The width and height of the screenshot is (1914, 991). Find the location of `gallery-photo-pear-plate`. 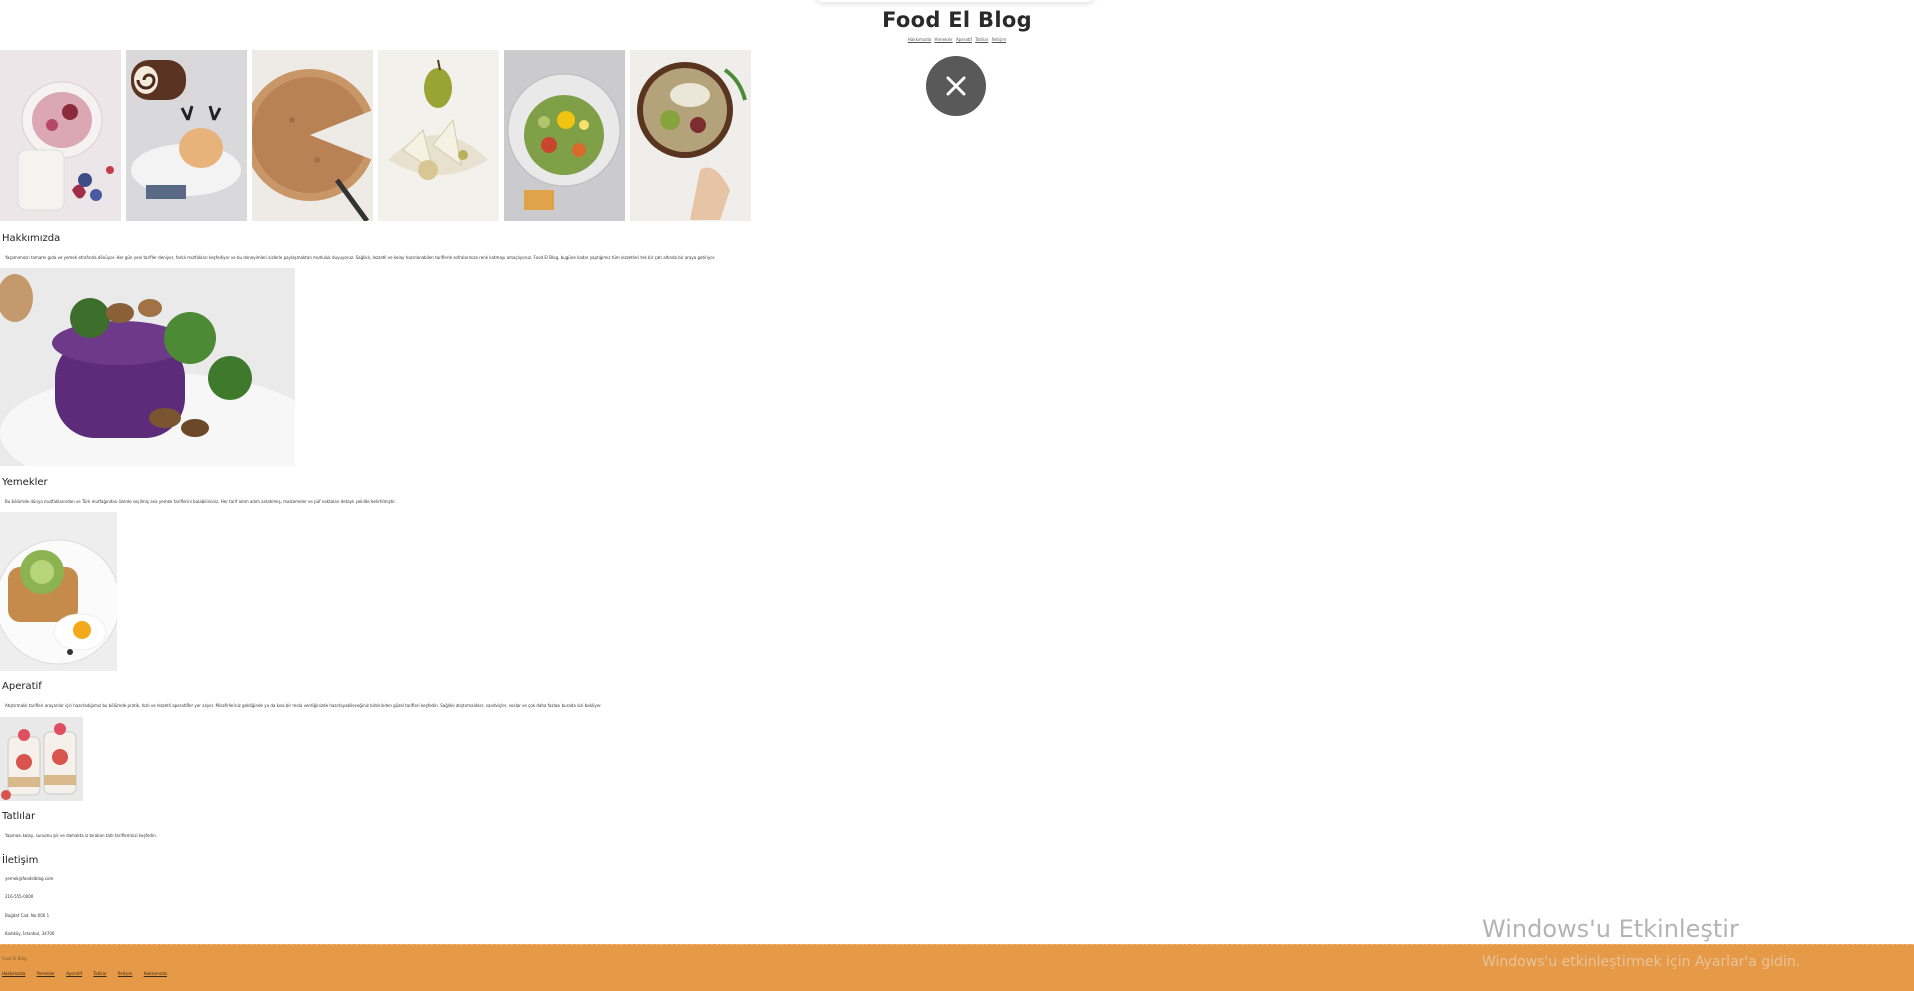

gallery-photo-pear-plate is located at coordinates (438, 135).